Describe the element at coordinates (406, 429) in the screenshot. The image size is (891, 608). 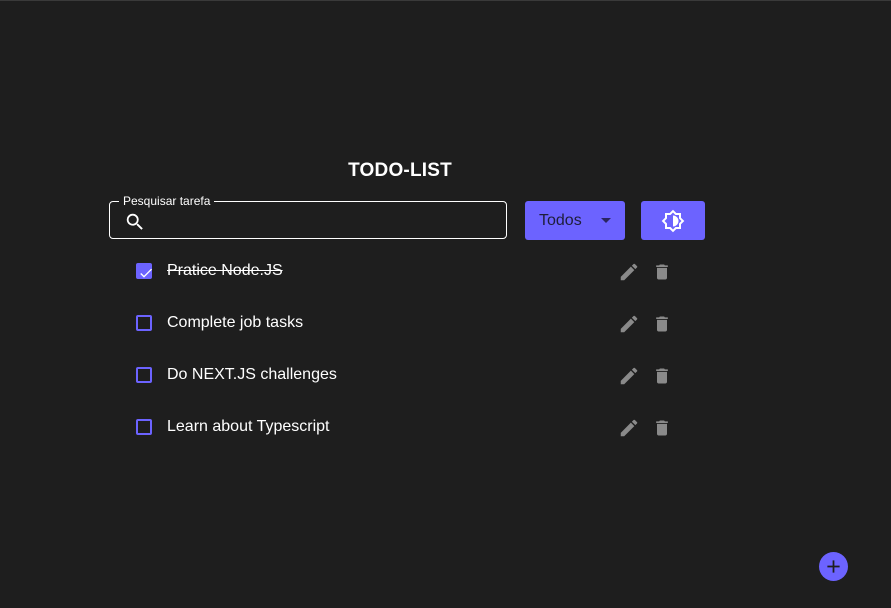
I see `task-item: Learn about Typescript` at that location.